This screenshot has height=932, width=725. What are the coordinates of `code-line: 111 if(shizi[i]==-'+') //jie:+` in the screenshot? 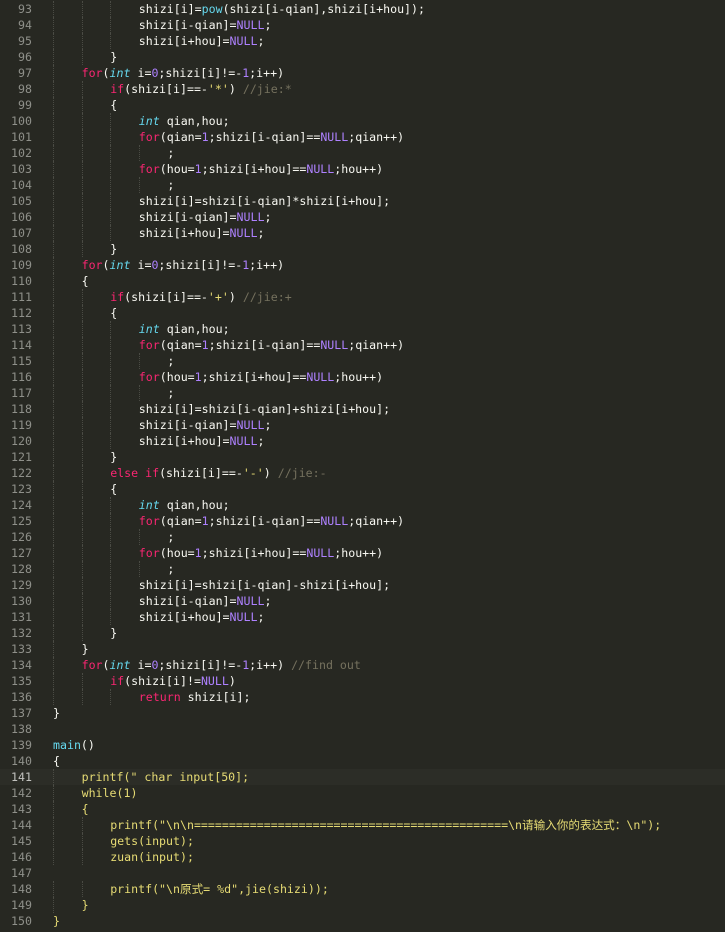 It's located at (362, 297).